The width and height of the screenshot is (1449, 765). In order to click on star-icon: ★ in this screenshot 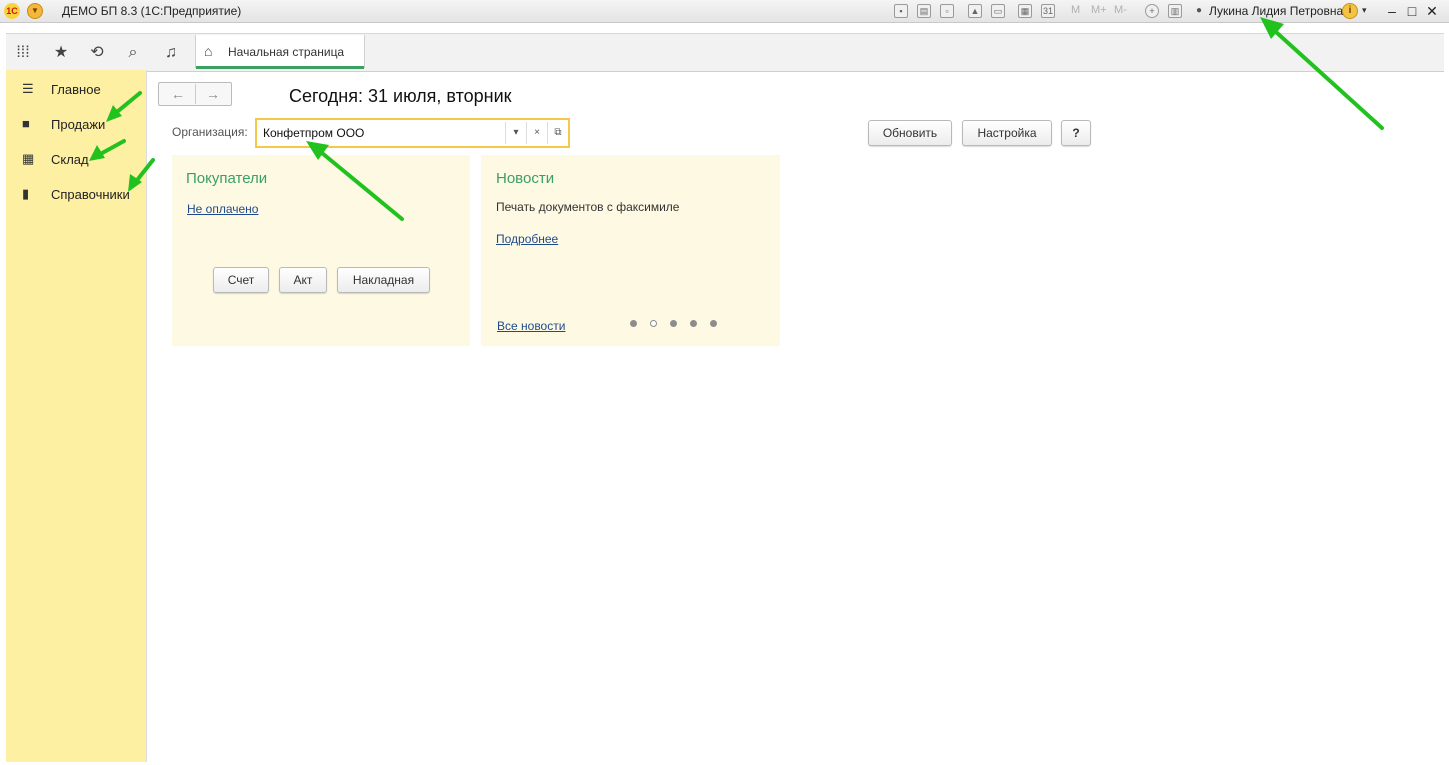, I will do `click(61, 53)`.